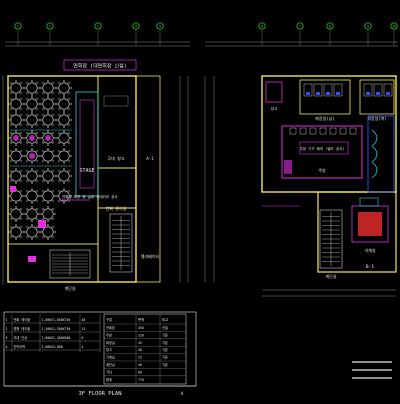 Image resolution: width=400 pixels, height=404 pixels. I want to click on title-block-lines, so click(372, 370).